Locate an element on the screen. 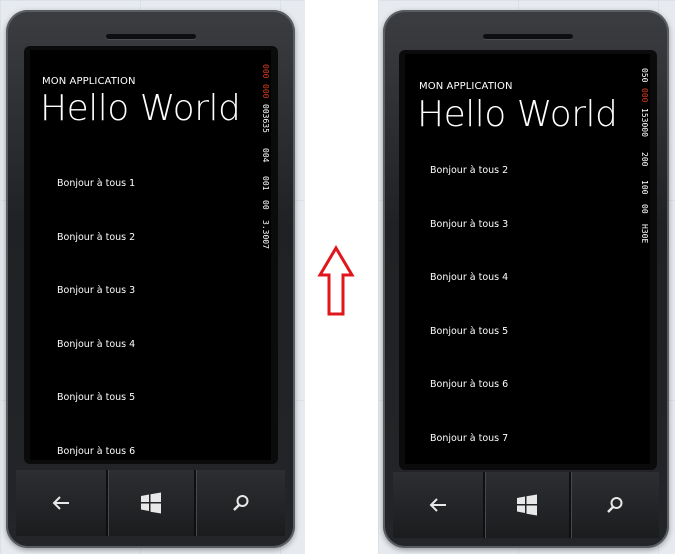  frame-rate-counter: H30E is located at coordinates (644, 234).